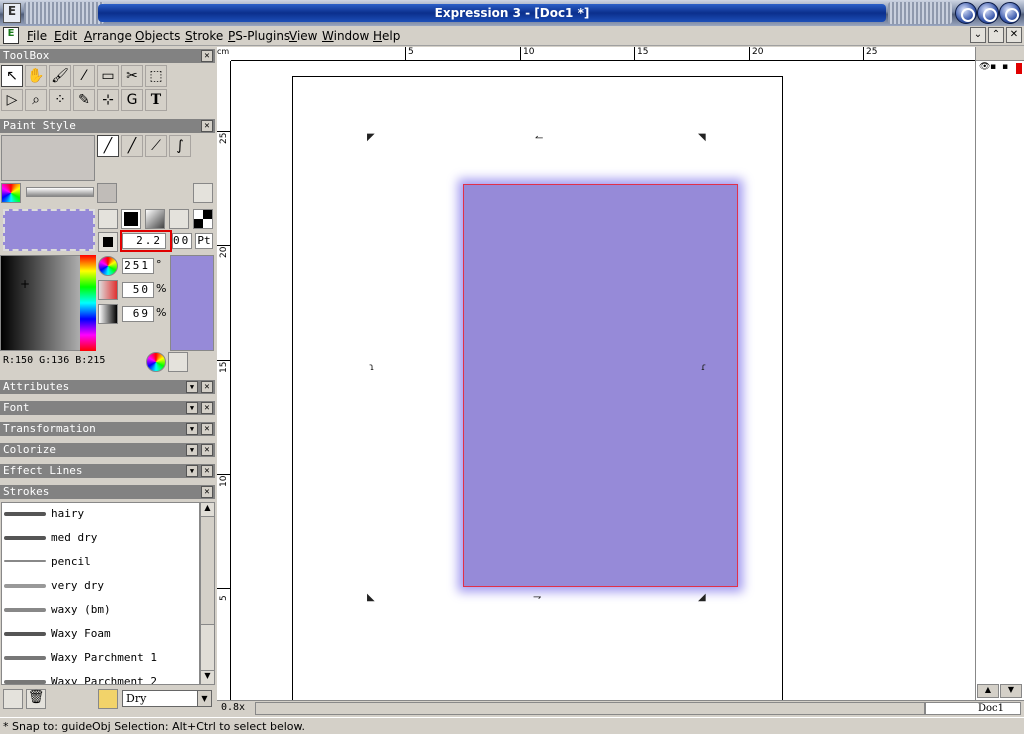 This screenshot has height=734, width=1024. I want to click on eye-icon: 👁, so click(984, 67).